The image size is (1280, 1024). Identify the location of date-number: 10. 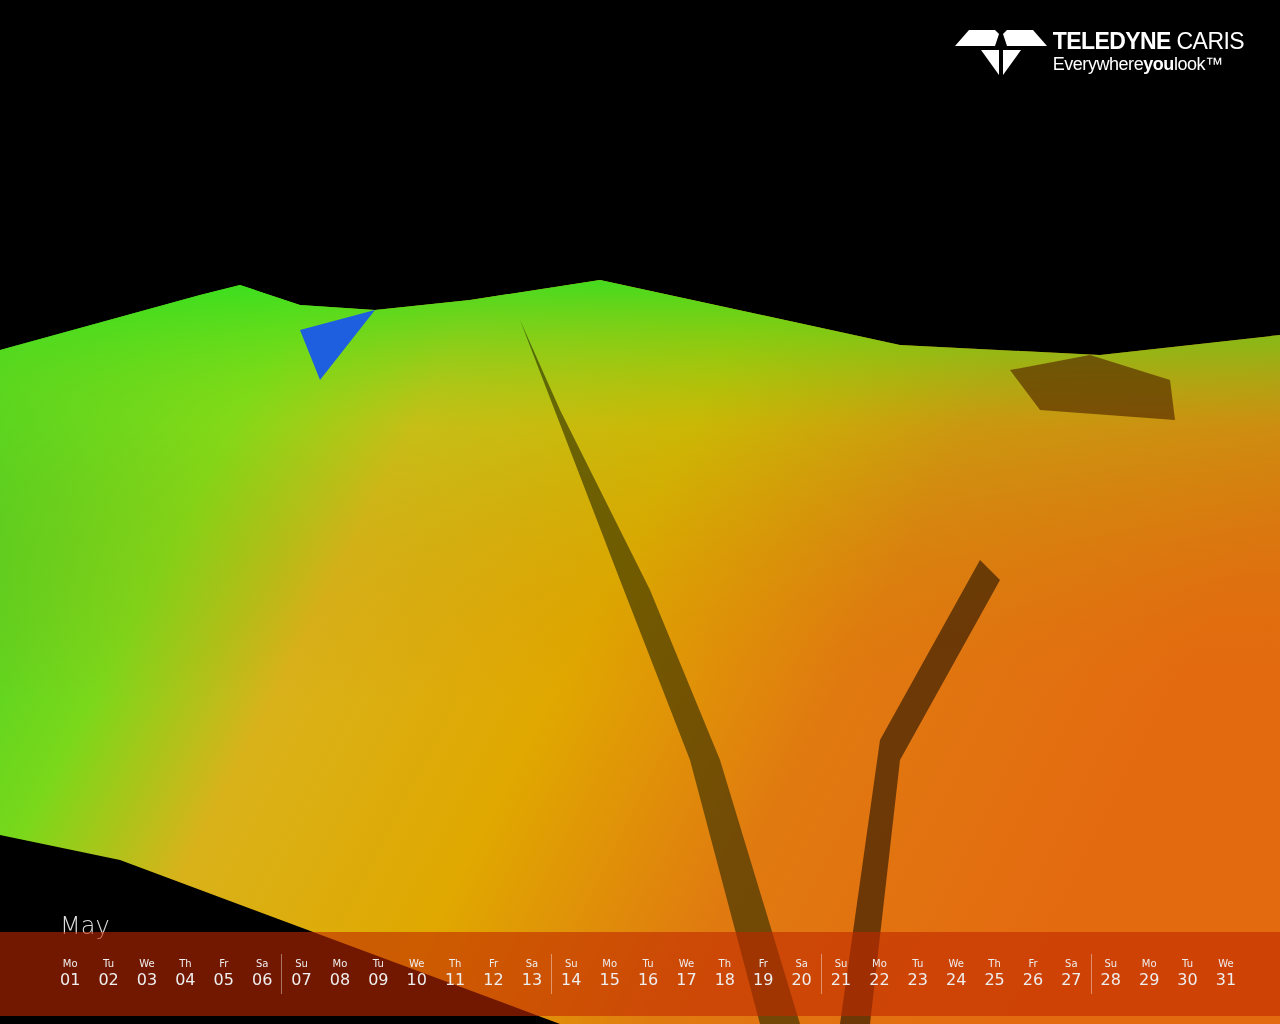
(416, 980).